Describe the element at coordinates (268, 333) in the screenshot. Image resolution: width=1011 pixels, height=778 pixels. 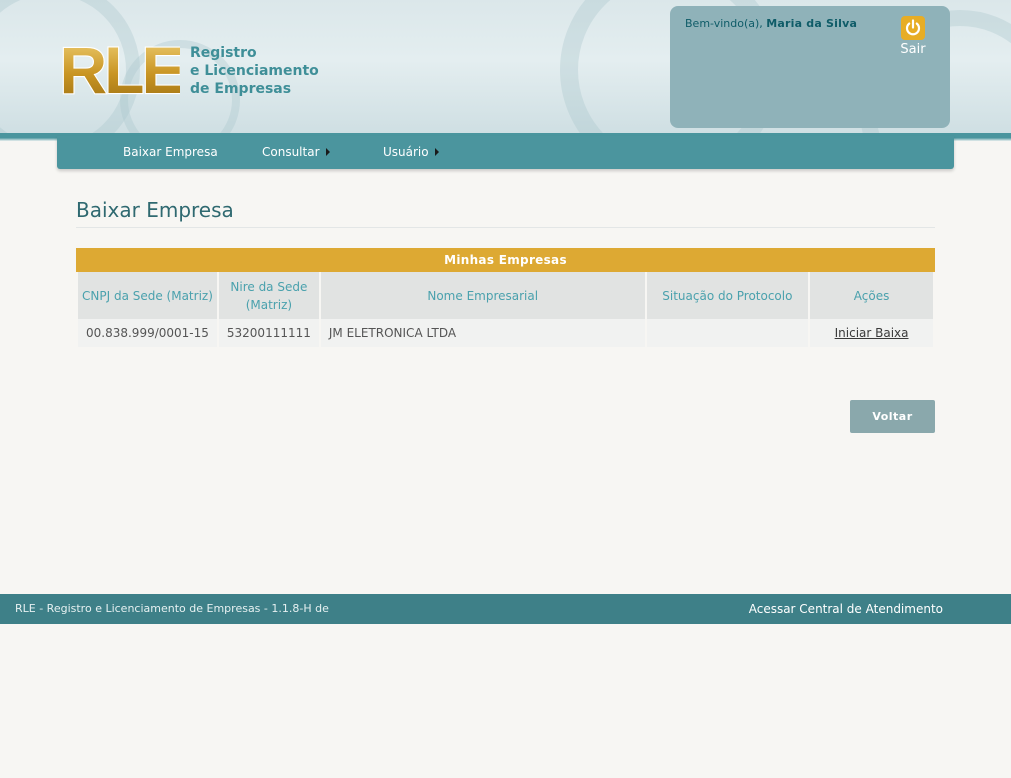
I see `cell-nire: 53200111111` at that location.